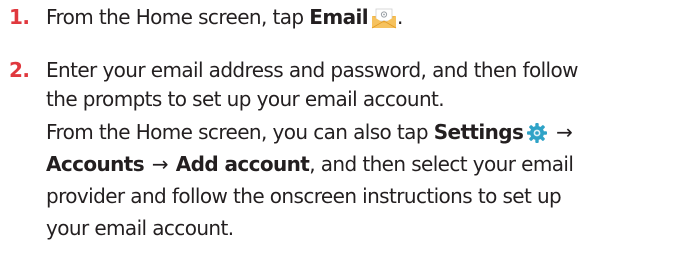 The width and height of the screenshot is (692, 265). Describe the element at coordinates (338, 17) in the screenshot. I see `email-app-label: Email` at that location.